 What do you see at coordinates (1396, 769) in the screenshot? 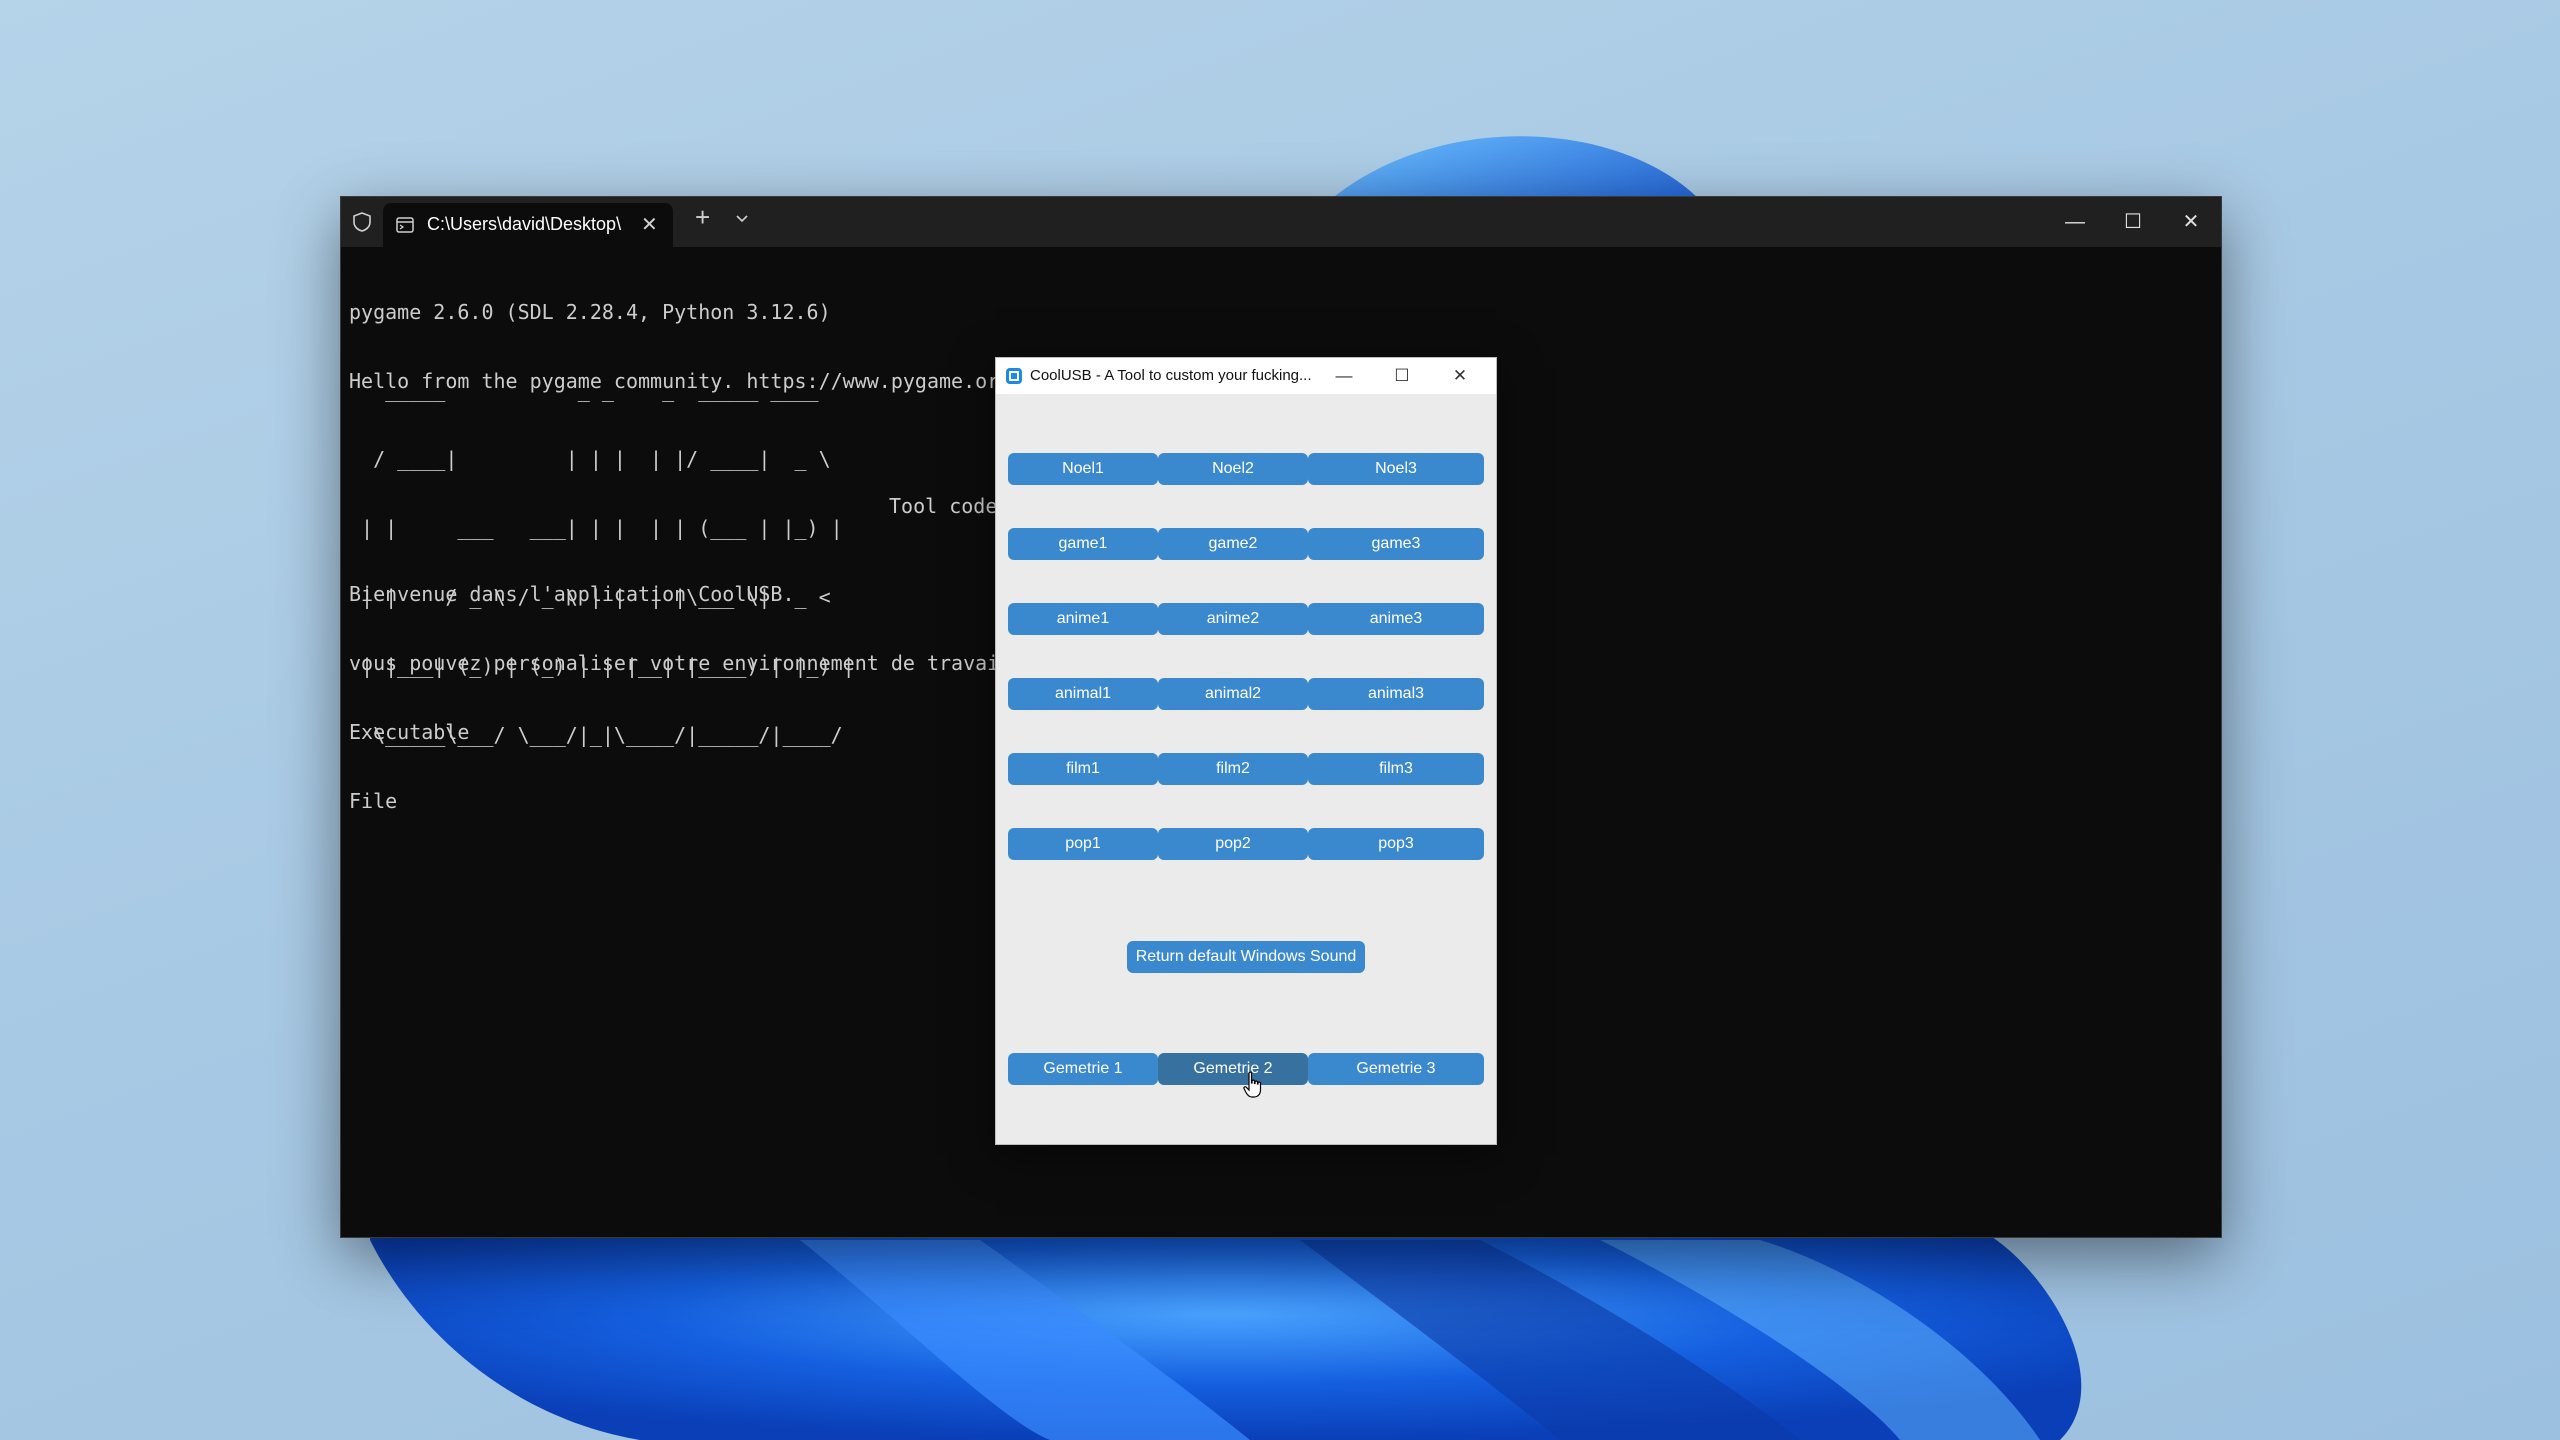
I see `film3-button: film3` at bounding box center [1396, 769].